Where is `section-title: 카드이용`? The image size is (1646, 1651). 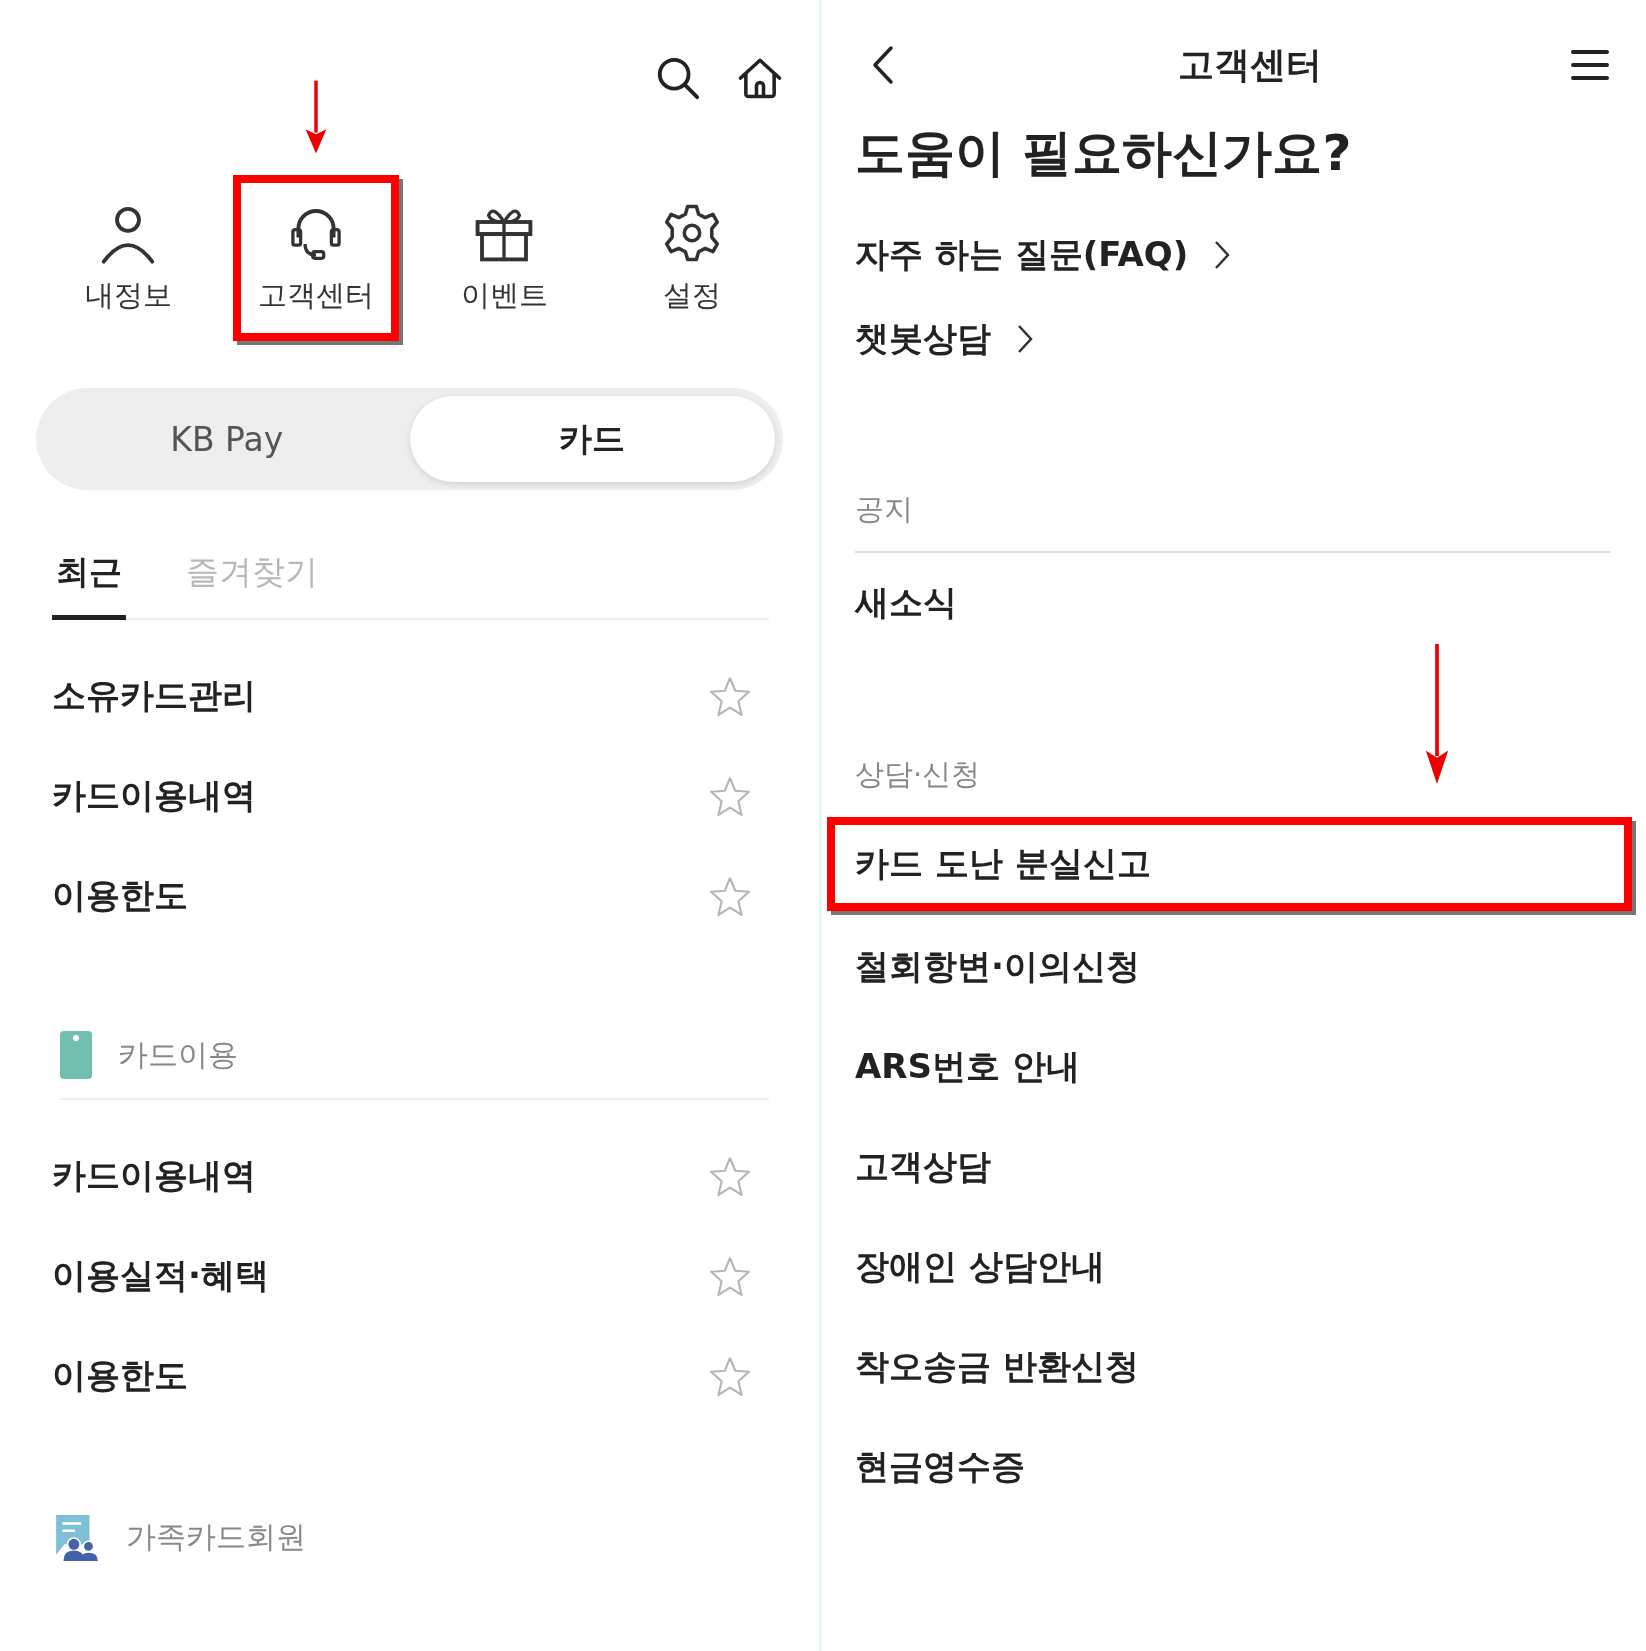 section-title: 카드이용 is located at coordinates (178, 1054).